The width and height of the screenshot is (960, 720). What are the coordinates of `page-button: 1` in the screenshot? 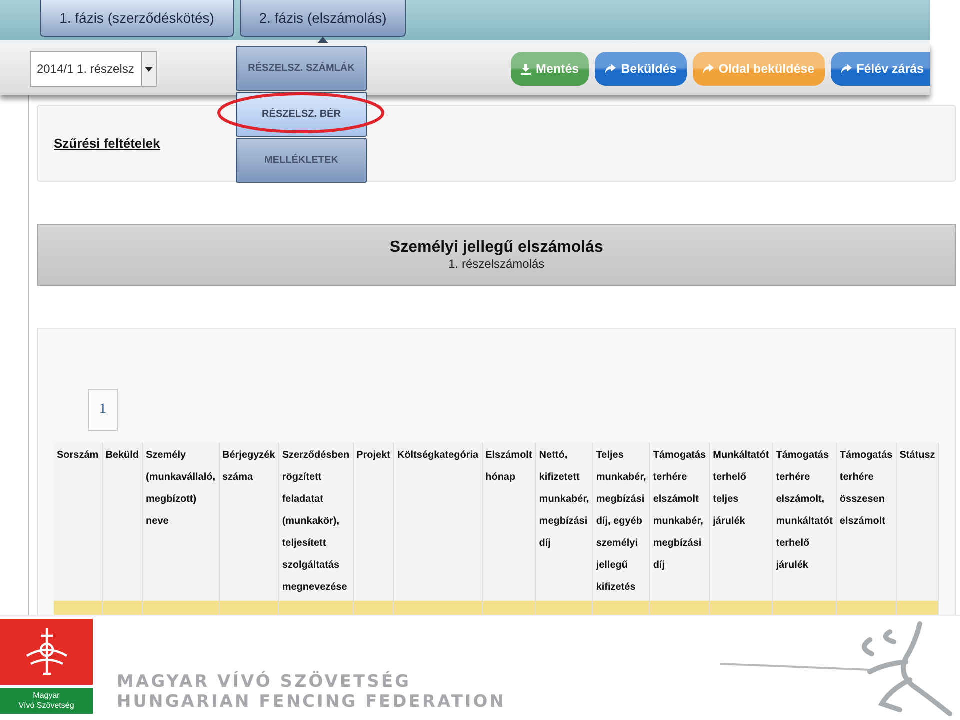 It's located at (103, 410).